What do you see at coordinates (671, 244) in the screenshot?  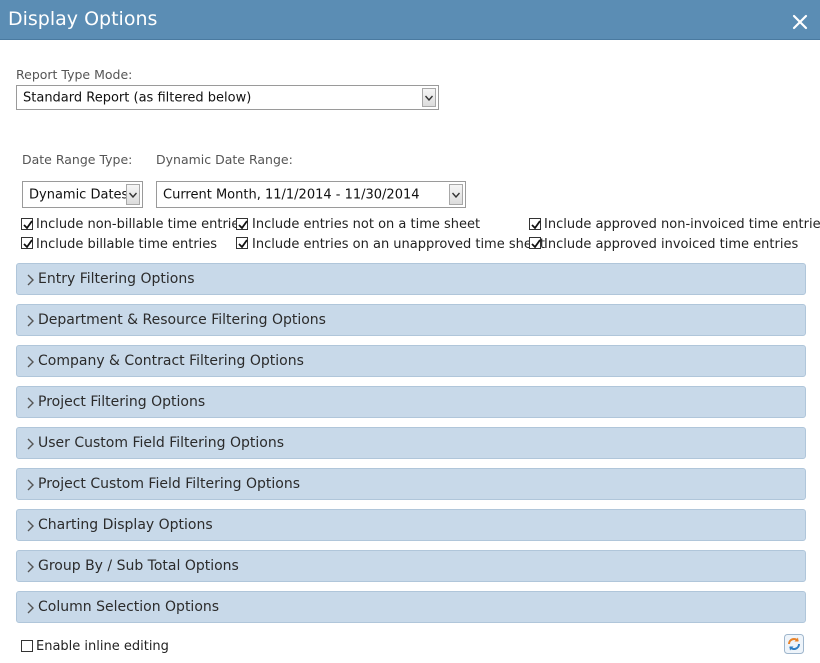 I see `approved-invoiced-label: Include approved invoiced time entries` at bounding box center [671, 244].